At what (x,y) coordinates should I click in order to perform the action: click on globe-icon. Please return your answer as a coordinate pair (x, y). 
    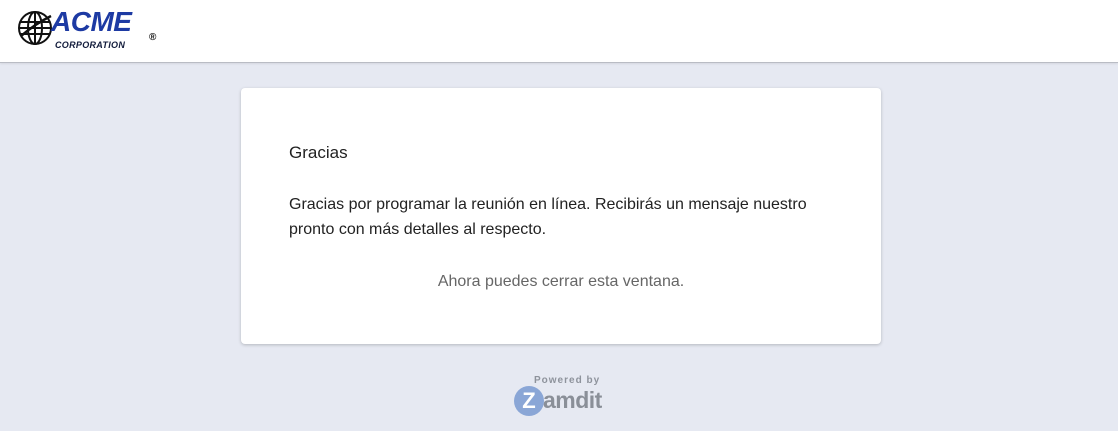
    Looking at the image, I should click on (35, 28).